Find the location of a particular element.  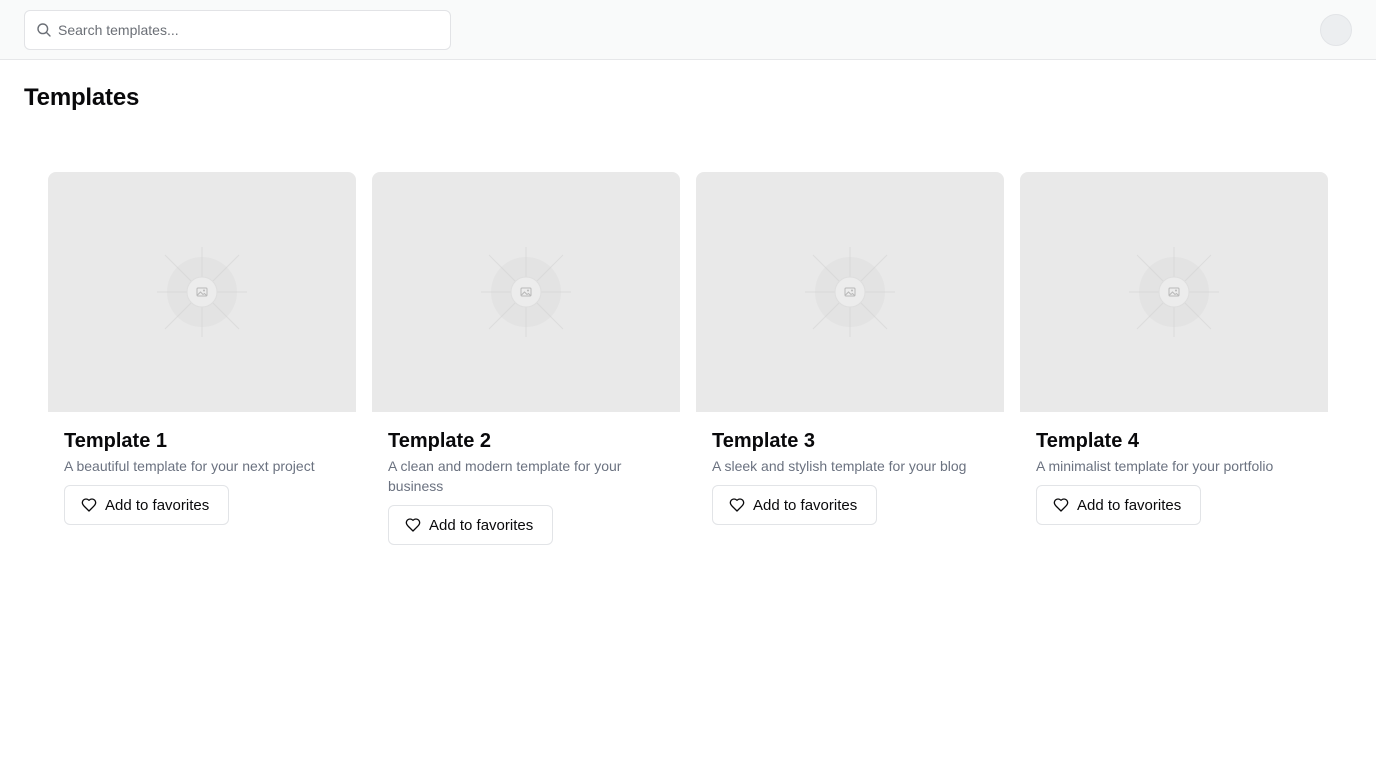

top-bar is located at coordinates (688, 30).